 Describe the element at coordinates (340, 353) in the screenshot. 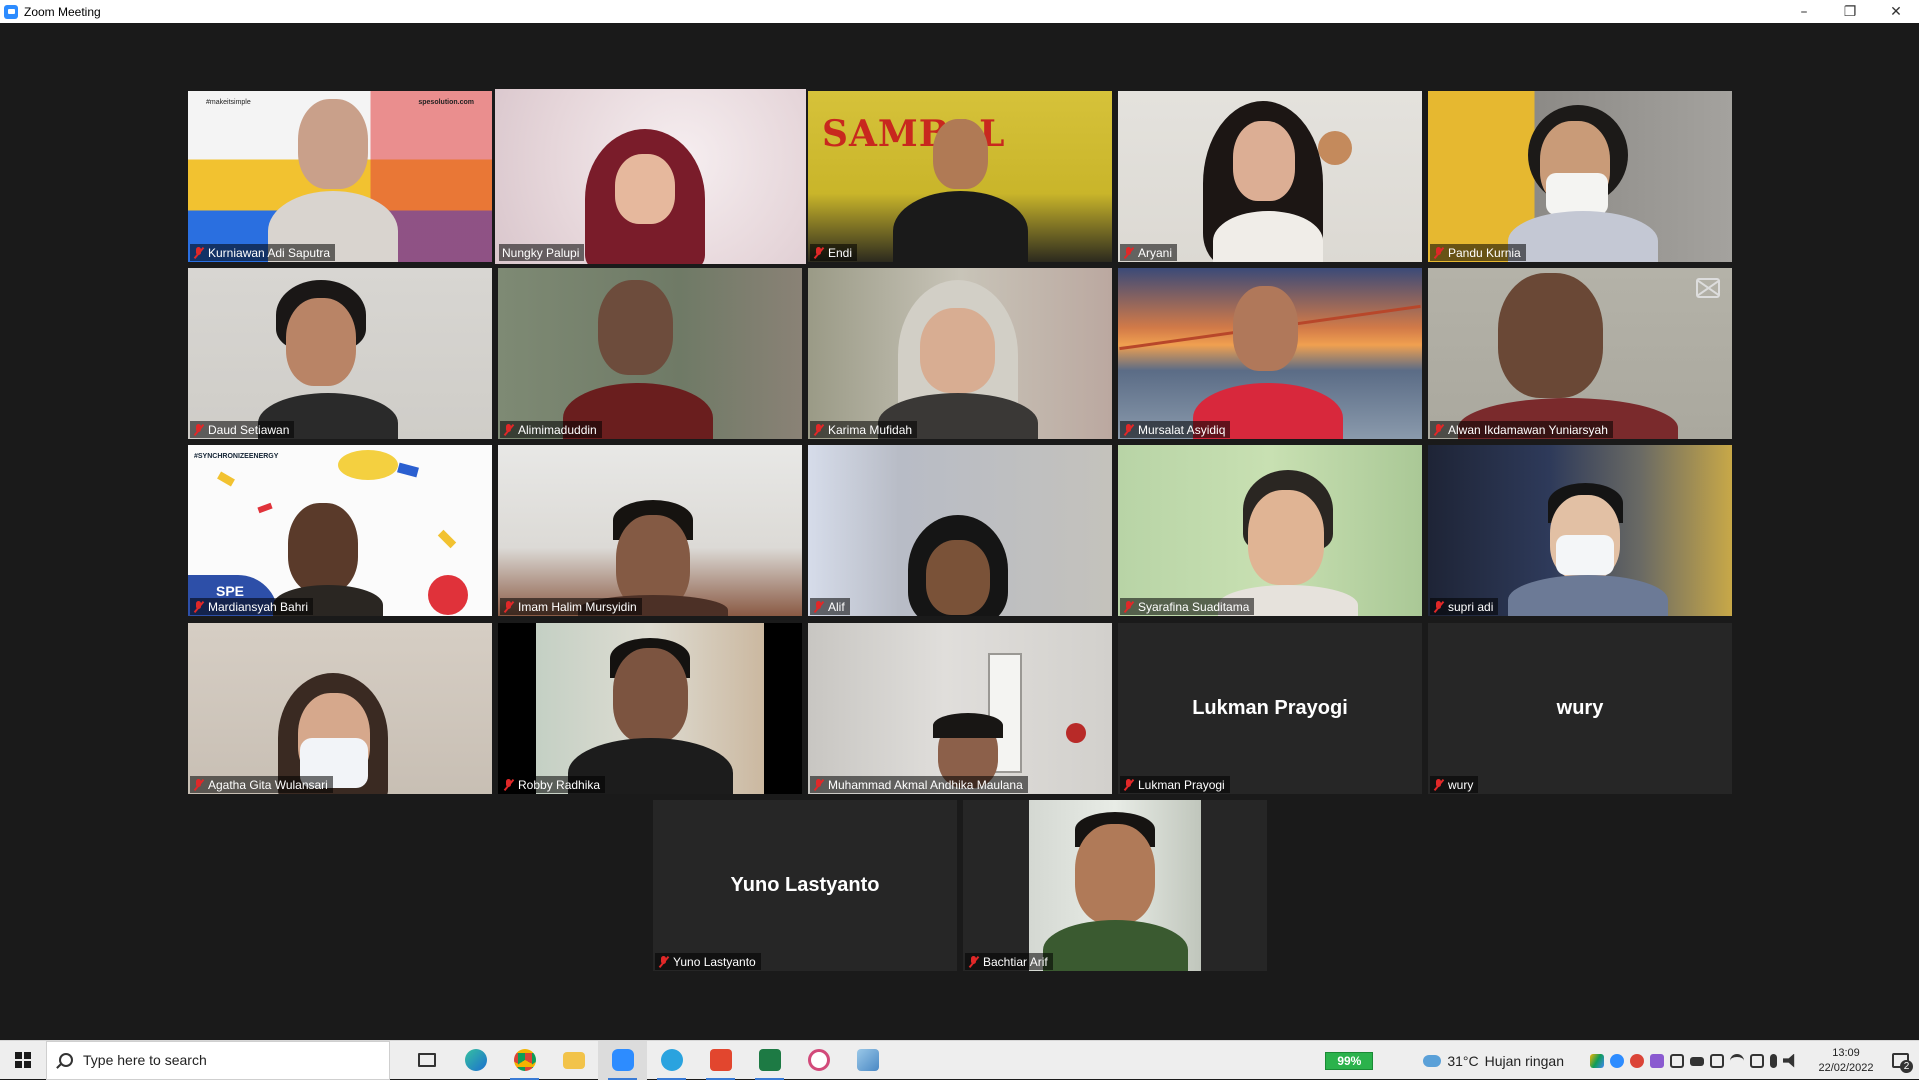

I see `participant-tile: Daud Setiawan` at that location.